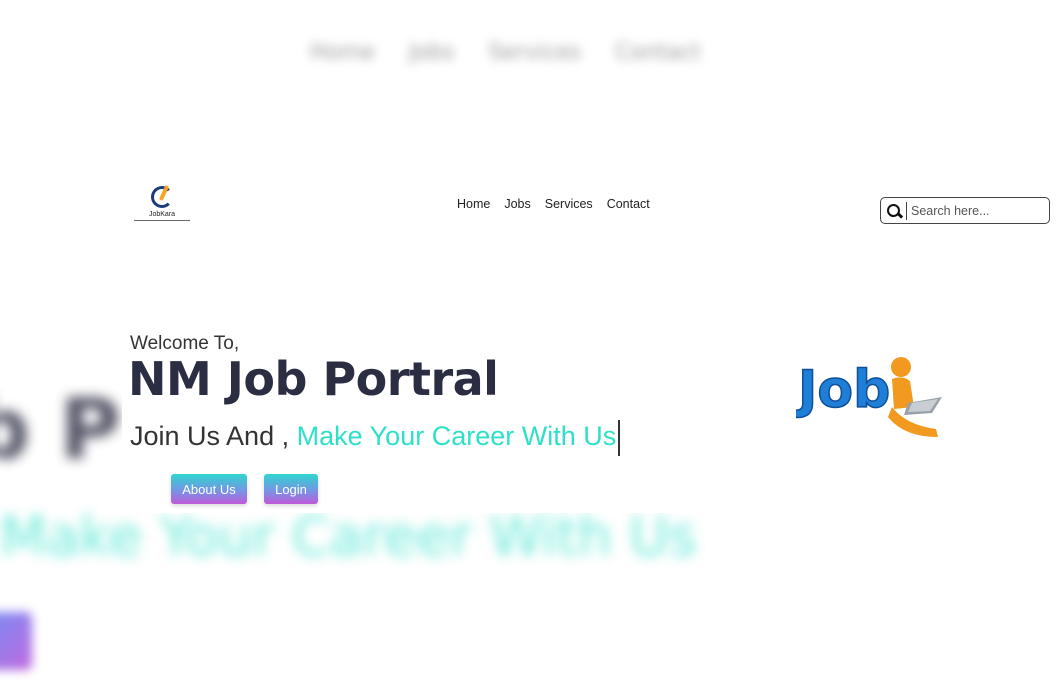 Image resolution: width=1056 pixels, height=691 pixels. I want to click on blurred-title: b P, so click(60, 429).